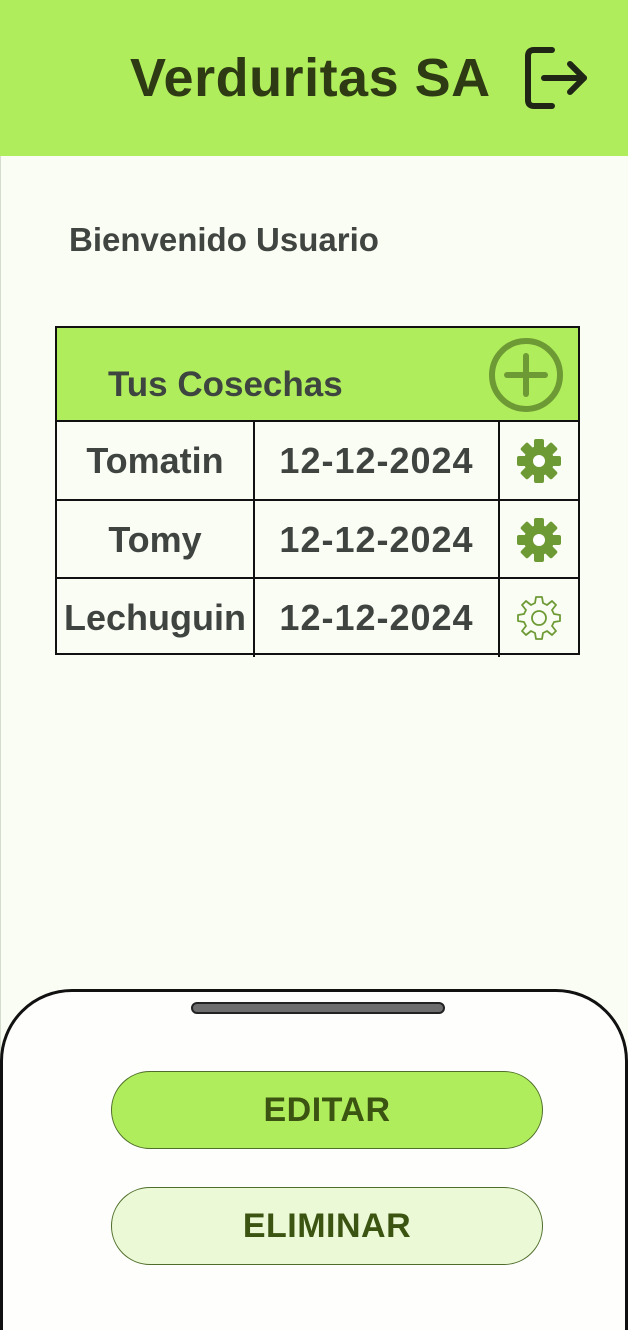 The width and height of the screenshot is (628, 1330). I want to click on harvest-name: Lechuguin, so click(156, 618).